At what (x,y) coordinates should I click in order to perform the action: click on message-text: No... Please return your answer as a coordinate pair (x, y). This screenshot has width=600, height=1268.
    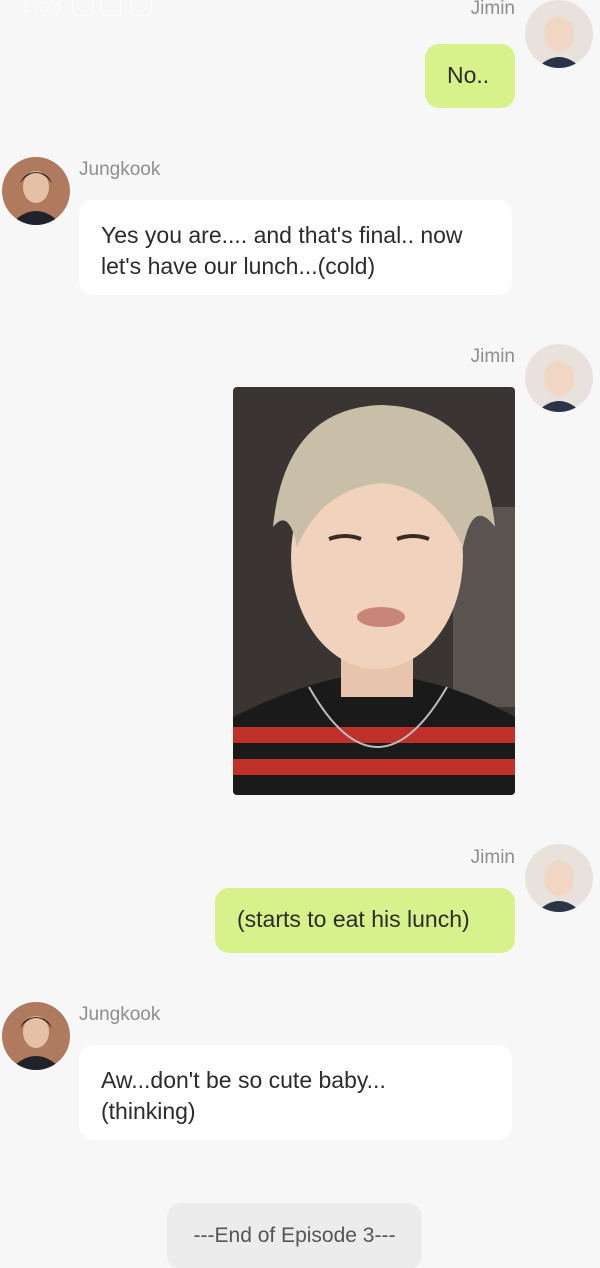
    Looking at the image, I should click on (468, 75).